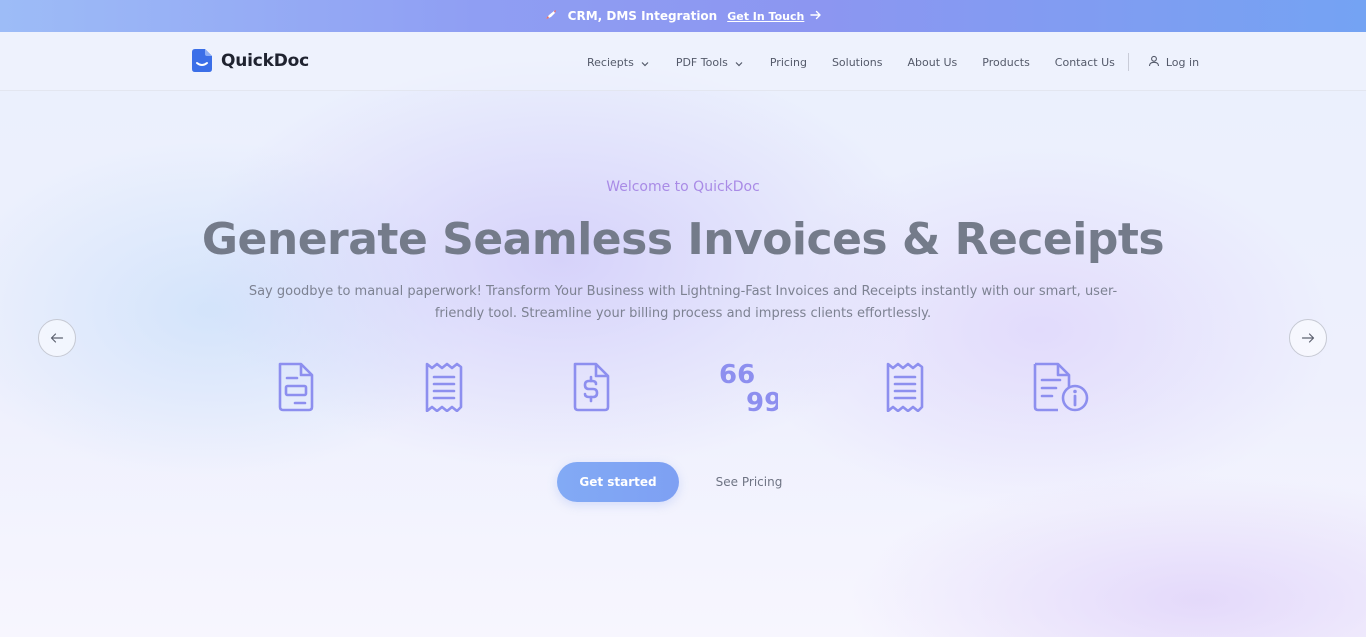 This screenshot has width=1366, height=637. I want to click on get-started-button: Get started, so click(618, 482).